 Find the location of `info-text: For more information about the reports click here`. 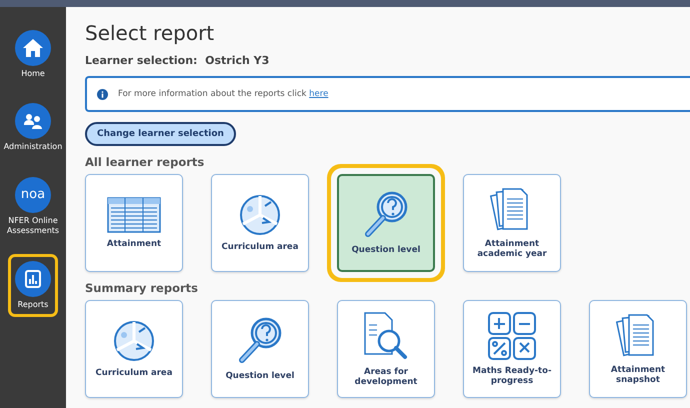

info-text: For more information about the reports click here is located at coordinates (223, 94).